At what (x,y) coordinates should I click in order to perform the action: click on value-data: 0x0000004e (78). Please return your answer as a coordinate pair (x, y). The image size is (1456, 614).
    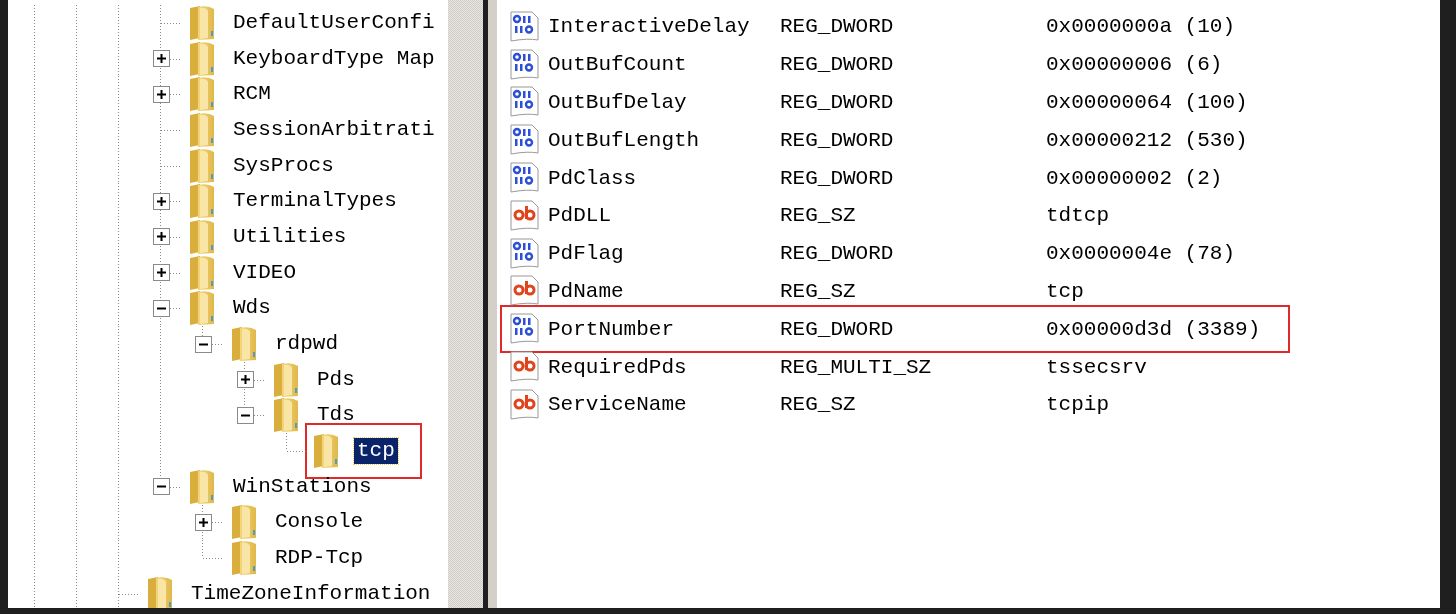
    Looking at the image, I should click on (1141, 254).